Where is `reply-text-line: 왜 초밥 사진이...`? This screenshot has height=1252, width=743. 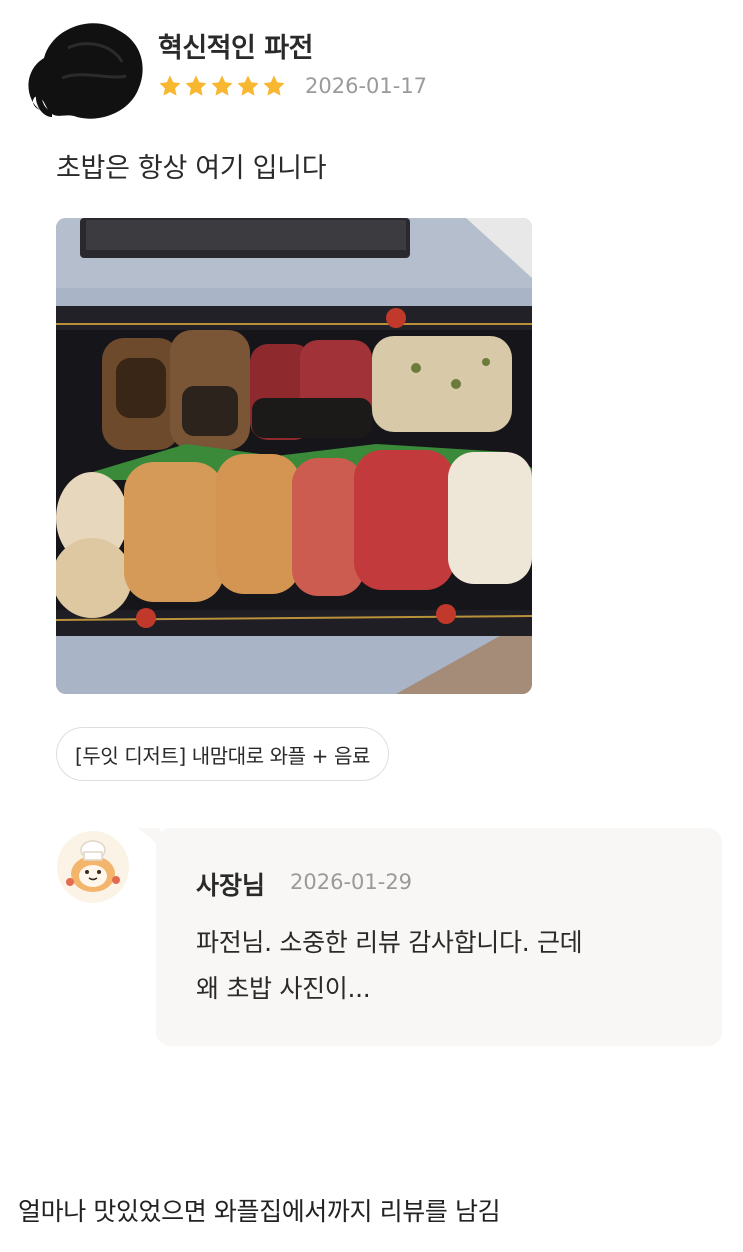 reply-text-line: 왜 초밥 사진이... is located at coordinates (283, 988).